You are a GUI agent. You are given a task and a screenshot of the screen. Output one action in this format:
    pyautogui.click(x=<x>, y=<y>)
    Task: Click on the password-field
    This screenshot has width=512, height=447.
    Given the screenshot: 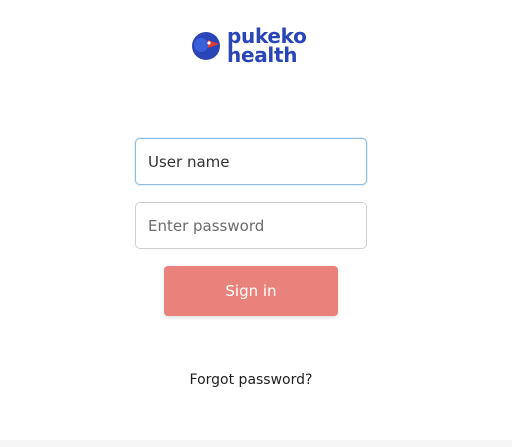 What is the action you would take?
    pyautogui.click(x=251, y=225)
    